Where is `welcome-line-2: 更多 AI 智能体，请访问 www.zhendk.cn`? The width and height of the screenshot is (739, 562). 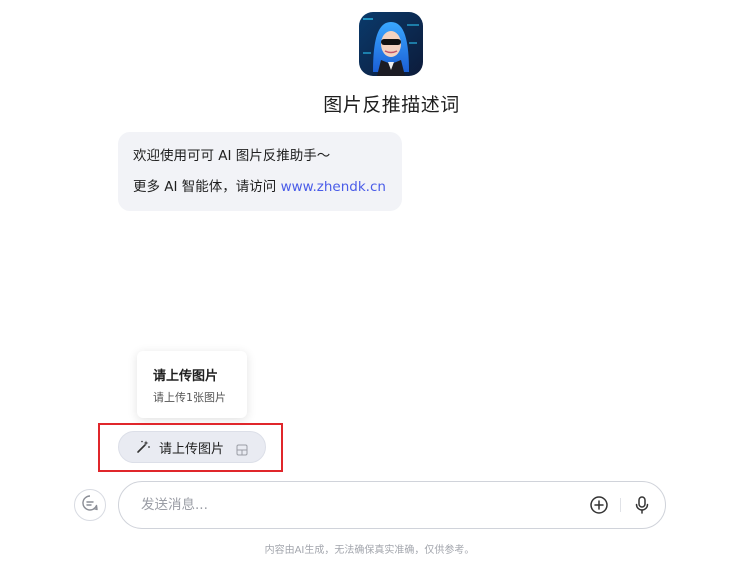
welcome-line-2: 更多 AI 智能体，请访问 www.zhendk.cn is located at coordinates (260, 187).